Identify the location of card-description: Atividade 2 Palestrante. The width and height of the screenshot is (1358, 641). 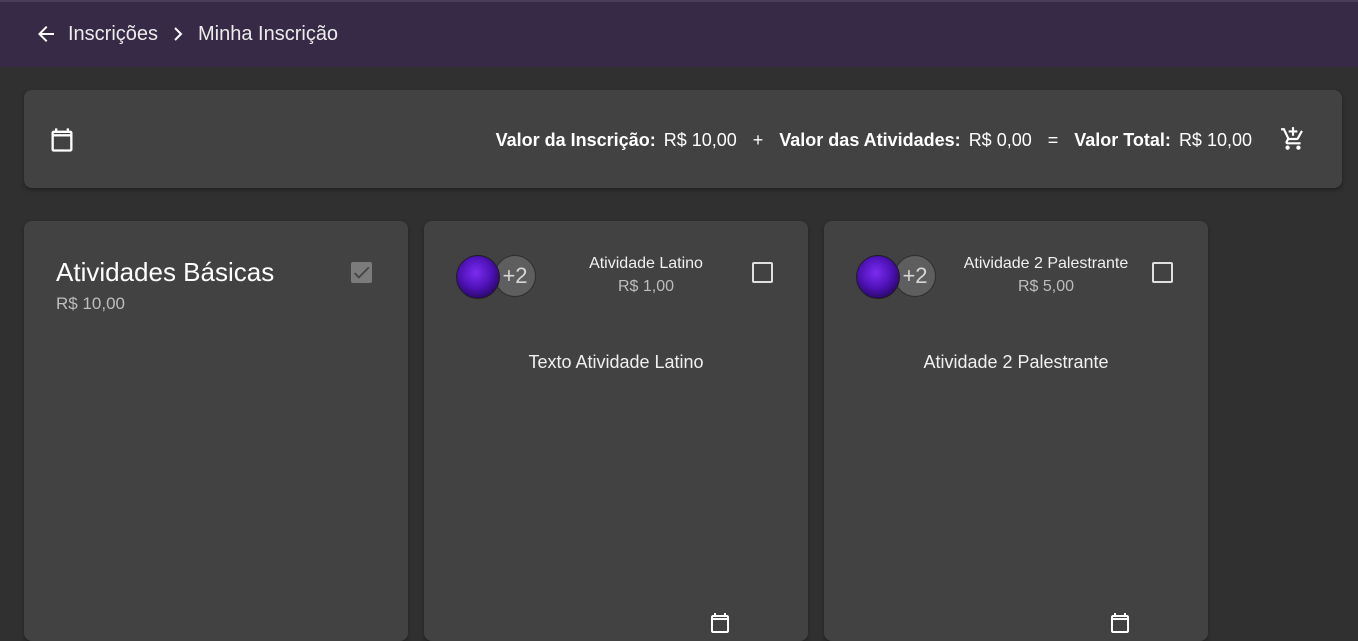
(1016, 362).